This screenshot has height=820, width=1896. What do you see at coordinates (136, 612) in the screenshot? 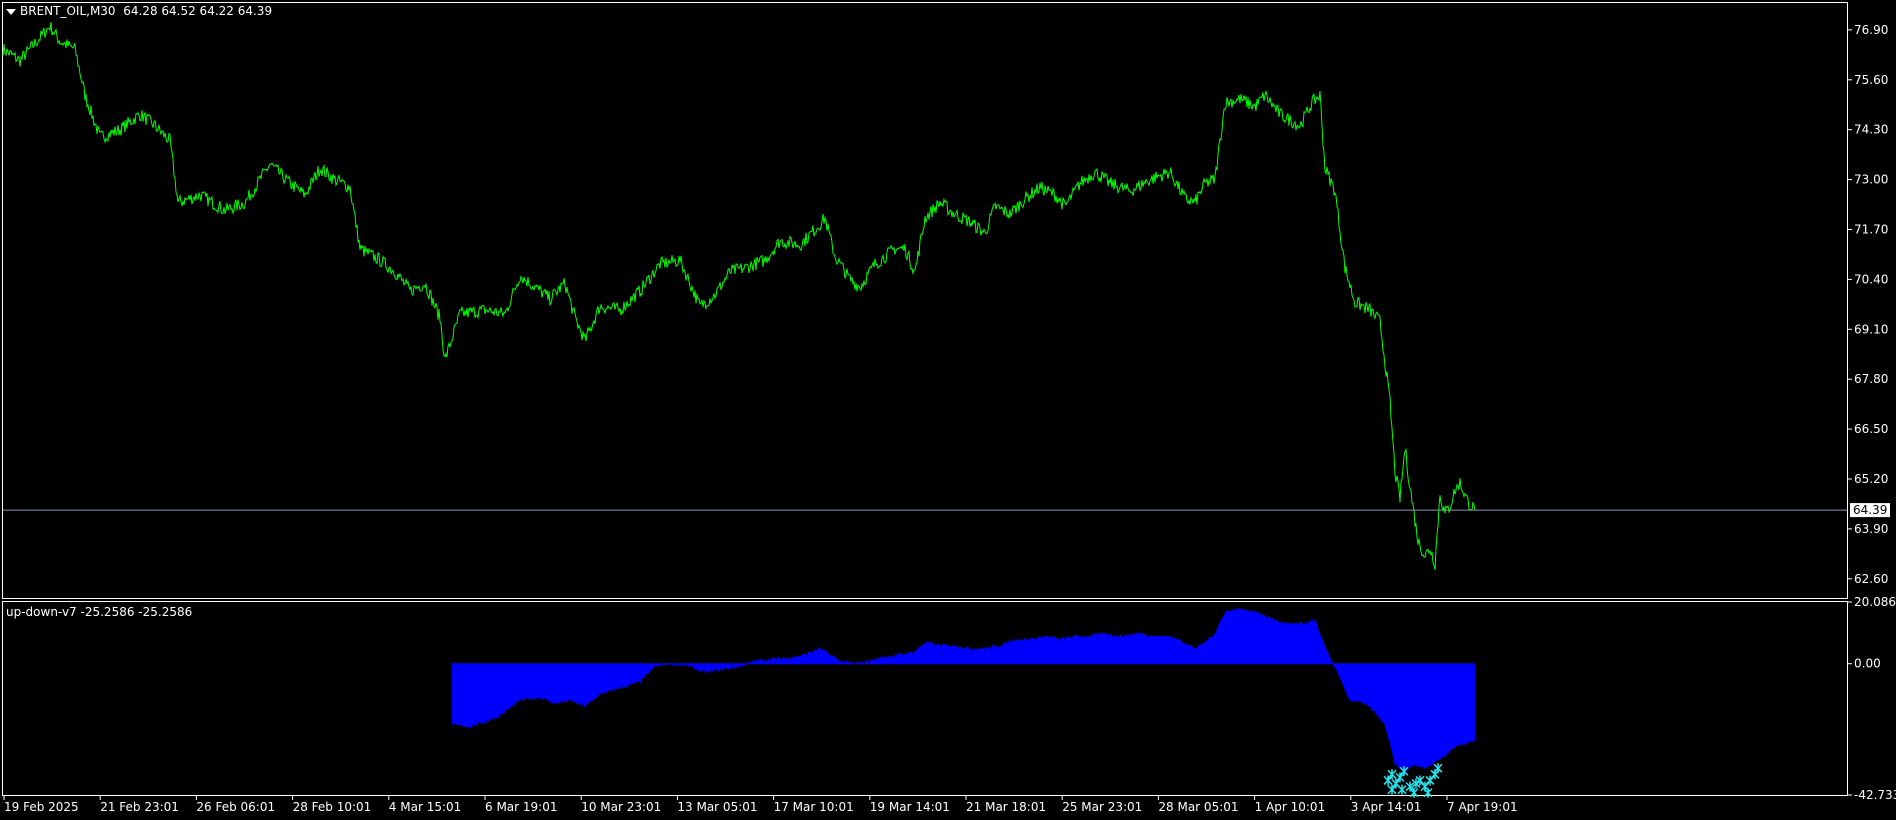
I see `indicator-values: -25.2586 -25.2586` at bounding box center [136, 612].